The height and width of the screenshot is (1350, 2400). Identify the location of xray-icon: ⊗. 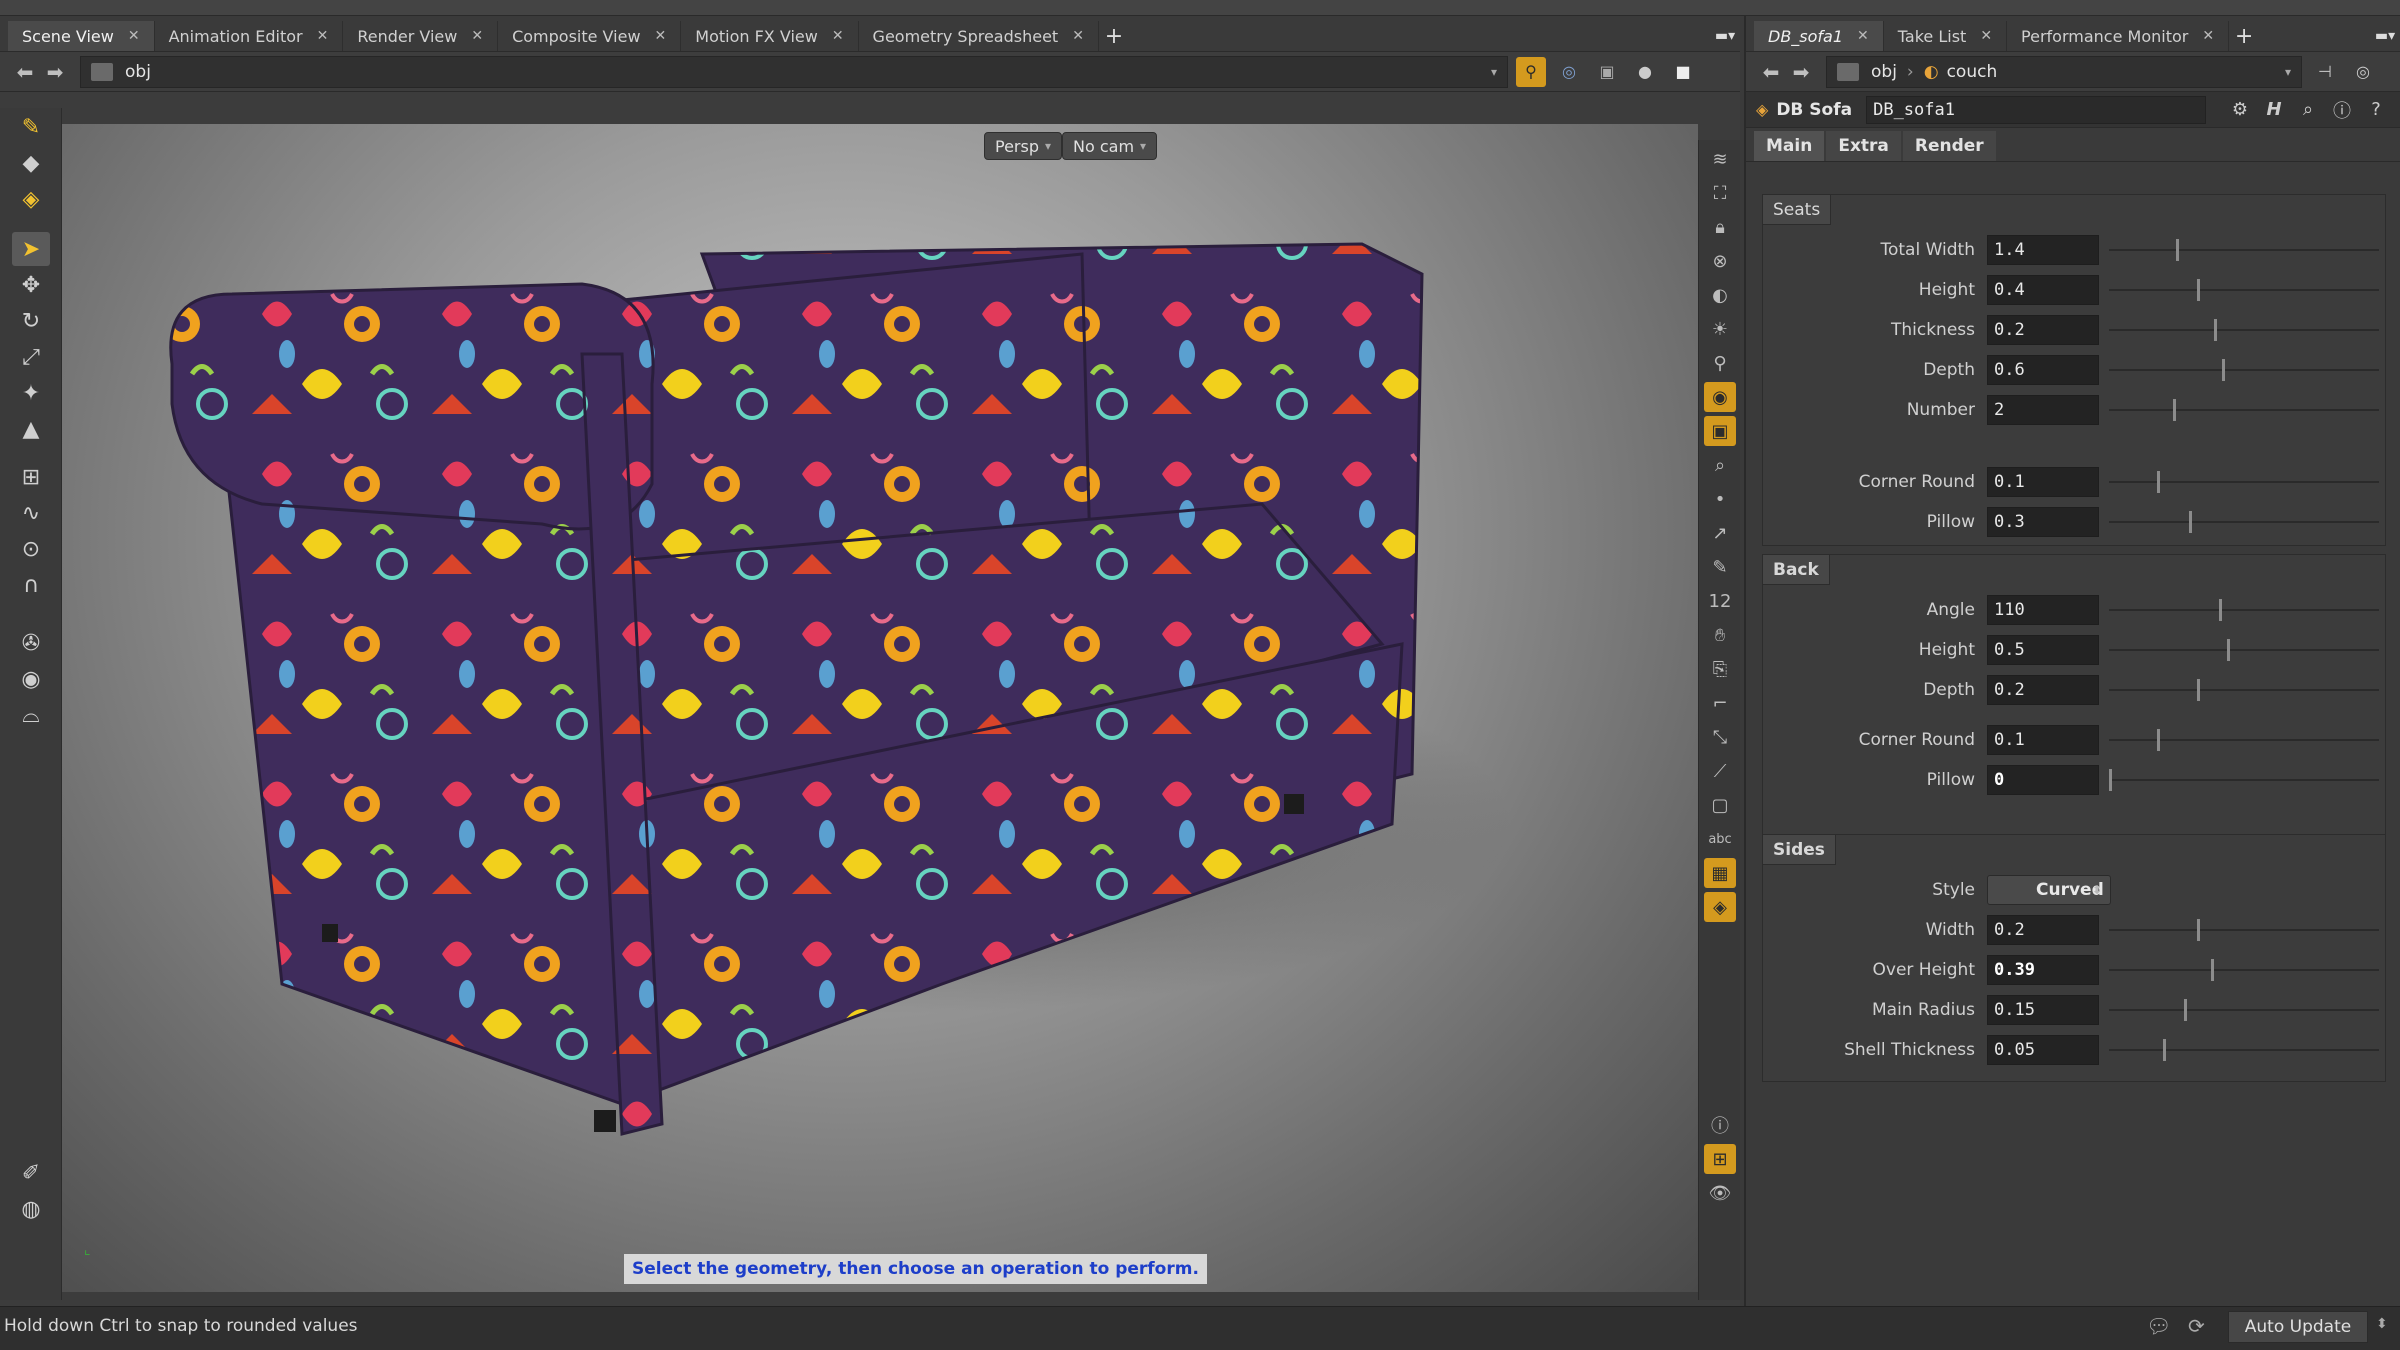
(1720, 261).